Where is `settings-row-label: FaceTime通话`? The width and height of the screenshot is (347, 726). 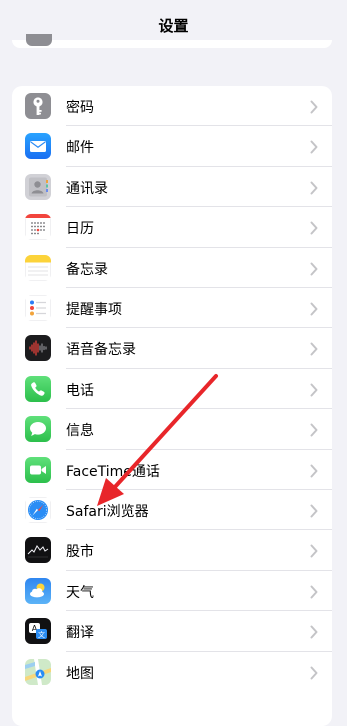
settings-row-label: FaceTime通话 is located at coordinates (113, 471).